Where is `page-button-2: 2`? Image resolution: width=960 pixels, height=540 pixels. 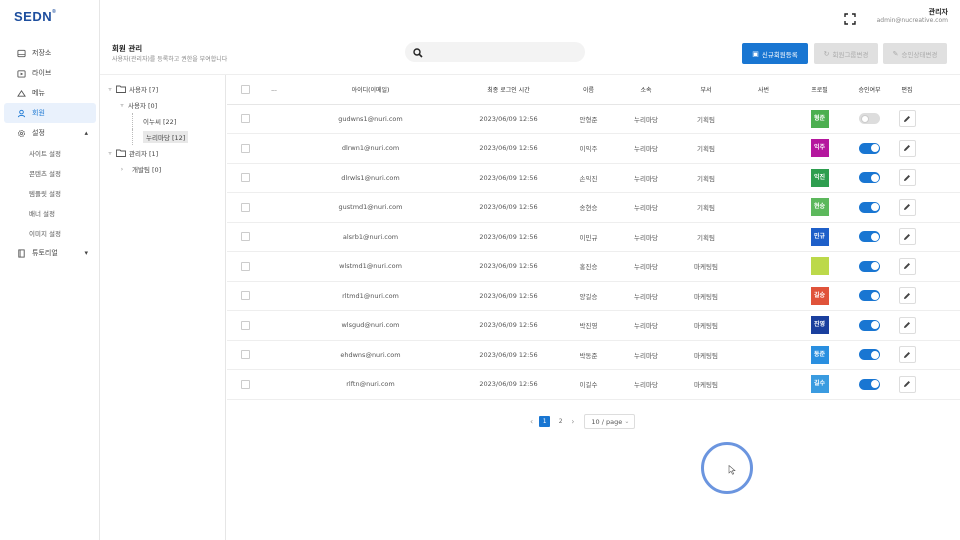
page-button-2: 2 is located at coordinates (560, 421).